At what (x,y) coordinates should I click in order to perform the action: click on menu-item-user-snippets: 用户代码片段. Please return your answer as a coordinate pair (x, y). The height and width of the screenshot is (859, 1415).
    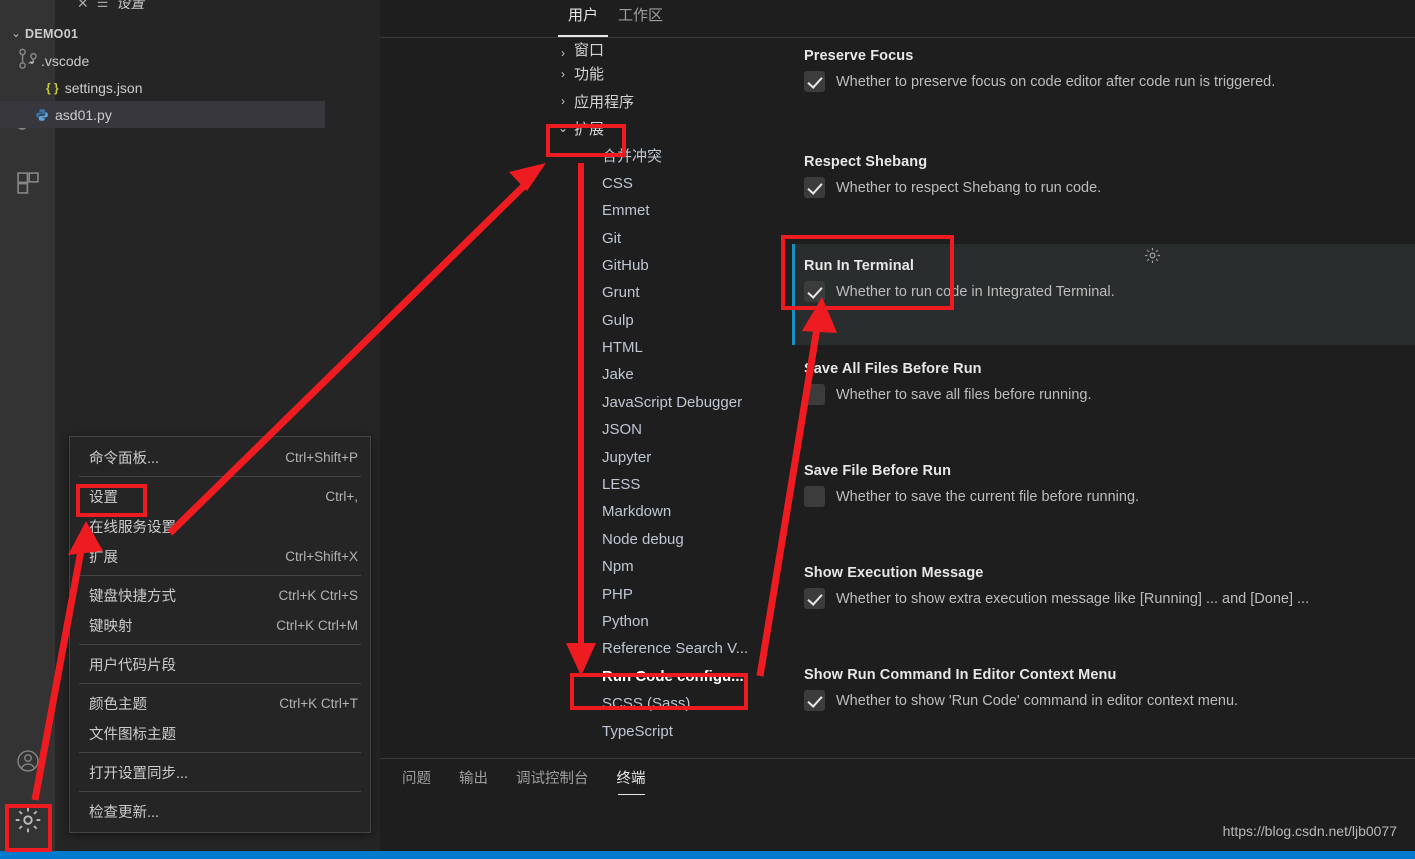
    Looking at the image, I should click on (220, 664).